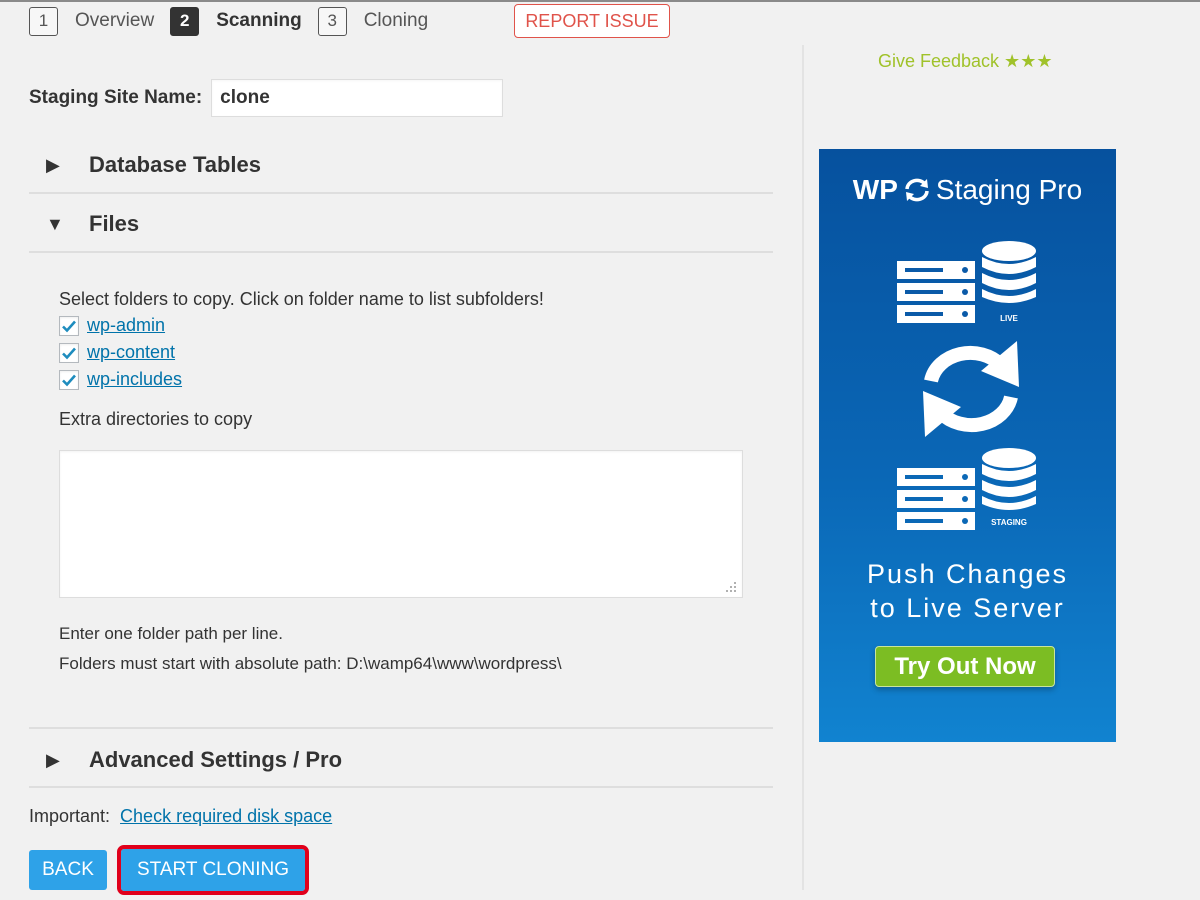 Image resolution: width=1200 pixels, height=900 pixels. I want to click on step-cloning: 3 Cloning, so click(373, 21).